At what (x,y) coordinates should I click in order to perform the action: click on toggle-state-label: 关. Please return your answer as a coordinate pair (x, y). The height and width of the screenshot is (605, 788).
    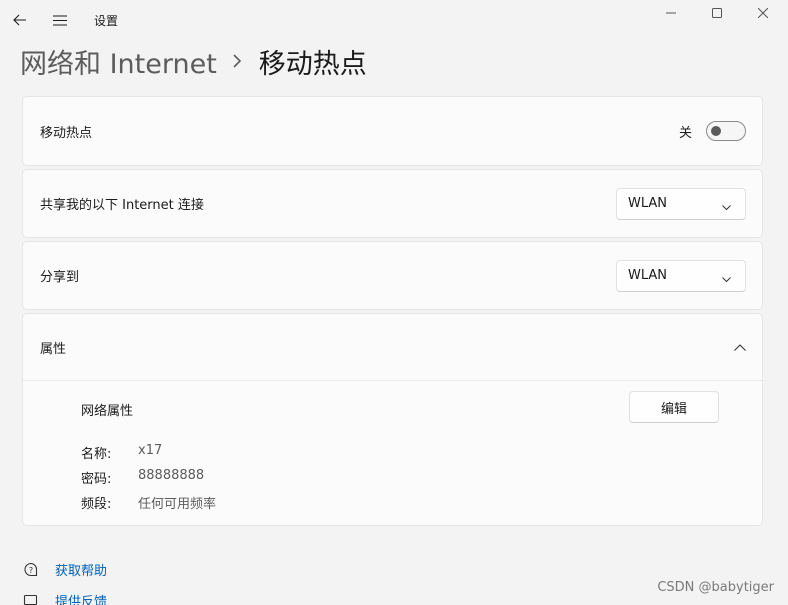
    Looking at the image, I should click on (685, 133).